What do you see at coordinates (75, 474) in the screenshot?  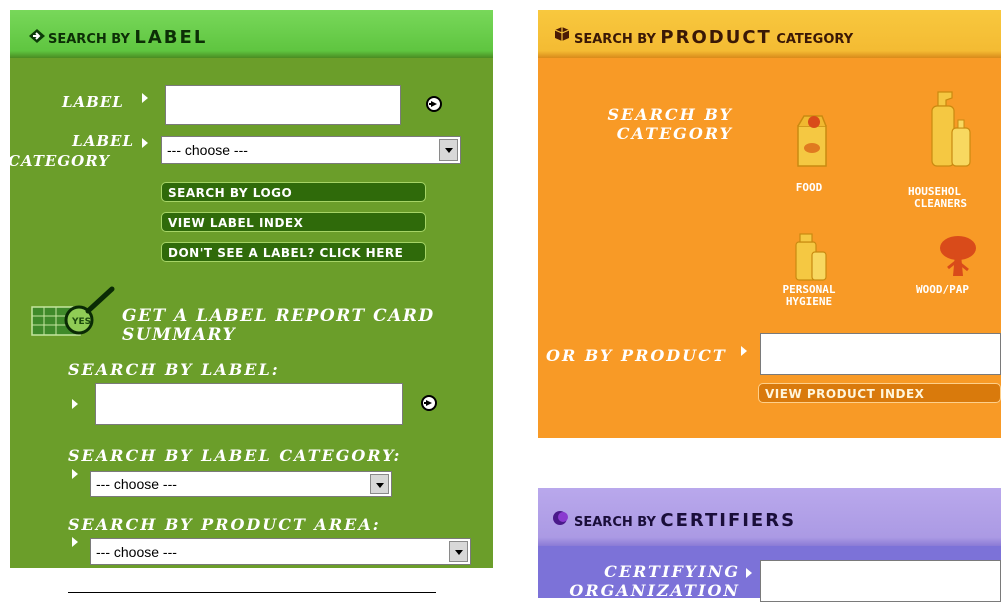 I see `label-category-select-arrow-icon` at bounding box center [75, 474].